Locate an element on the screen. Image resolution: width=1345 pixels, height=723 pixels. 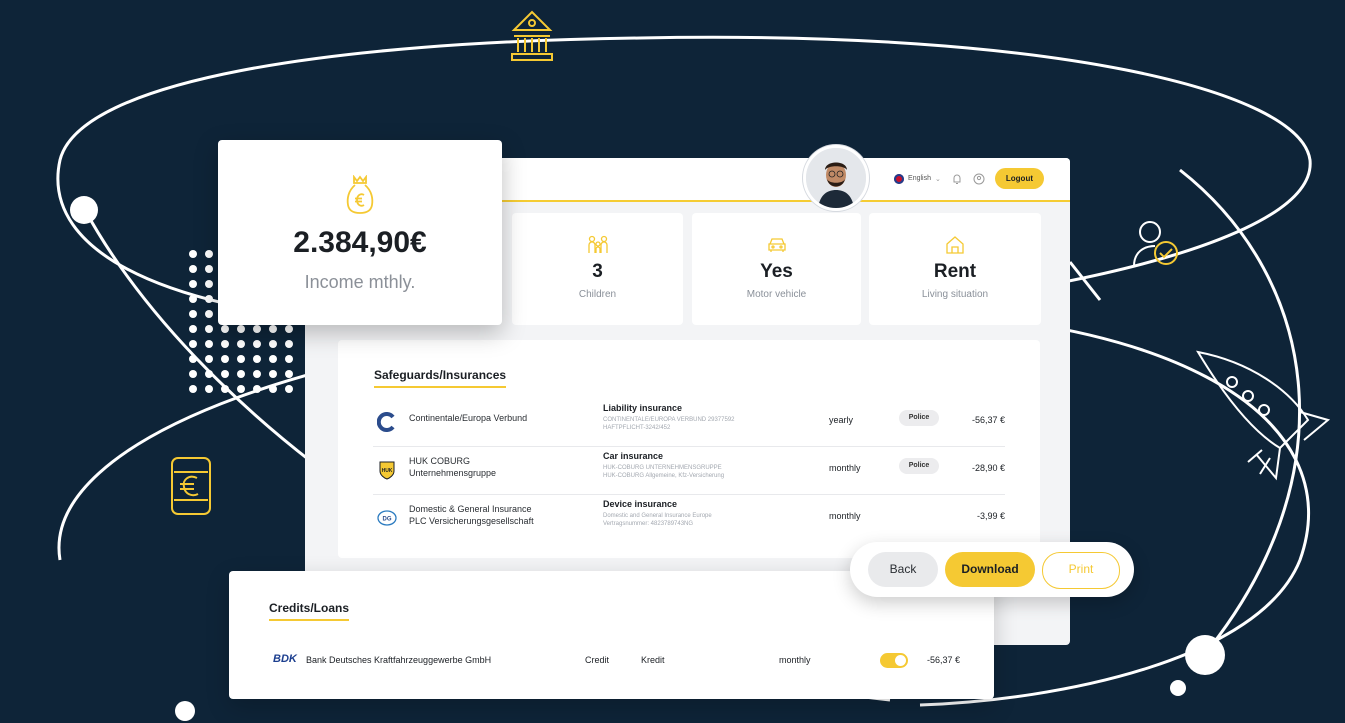
stat-card-living: Rent Living situation is located at coordinates (955, 269).